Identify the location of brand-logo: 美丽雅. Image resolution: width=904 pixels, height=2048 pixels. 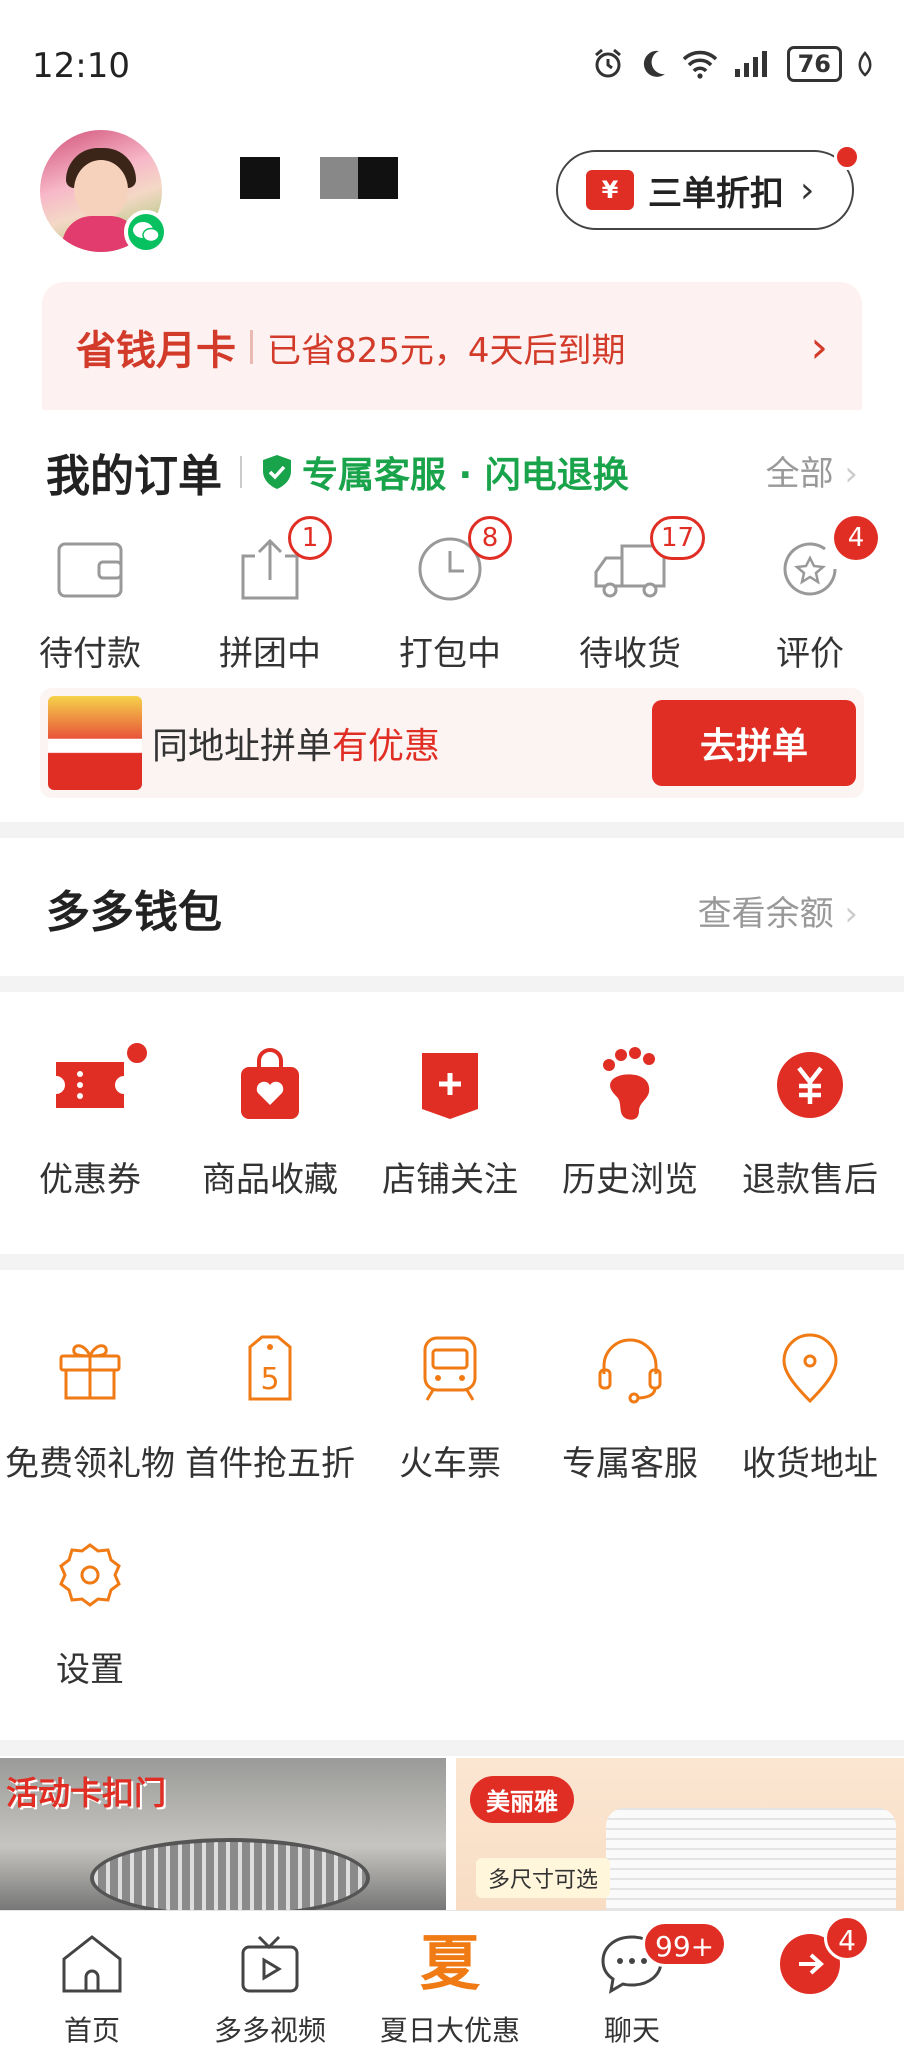
(522, 1799).